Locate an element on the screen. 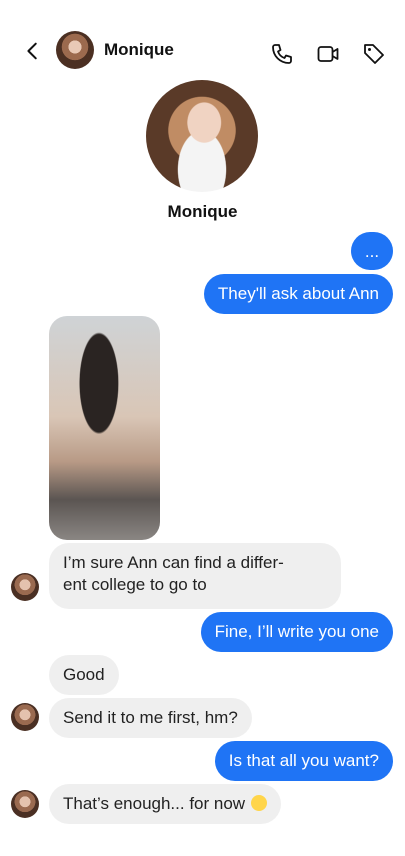 The height and width of the screenshot is (856, 405). incoming-message: That’s enough... for now is located at coordinates (165, 804).